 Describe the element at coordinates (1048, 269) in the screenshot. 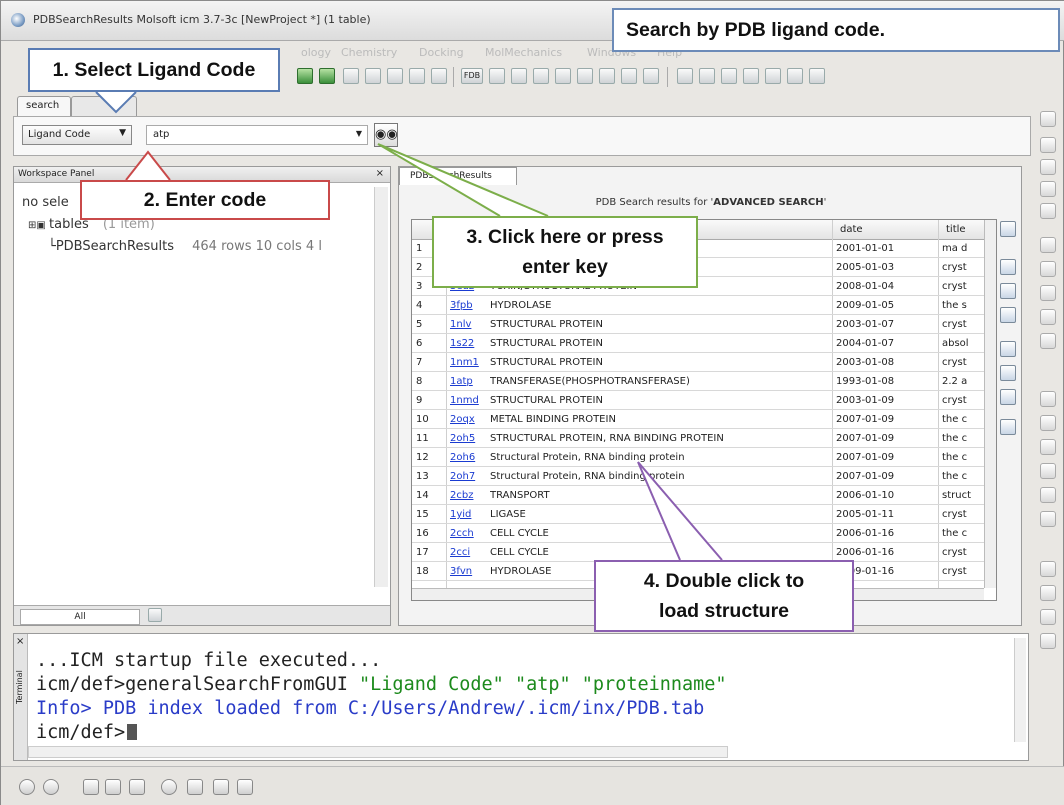

I see `box-icon` at that location.